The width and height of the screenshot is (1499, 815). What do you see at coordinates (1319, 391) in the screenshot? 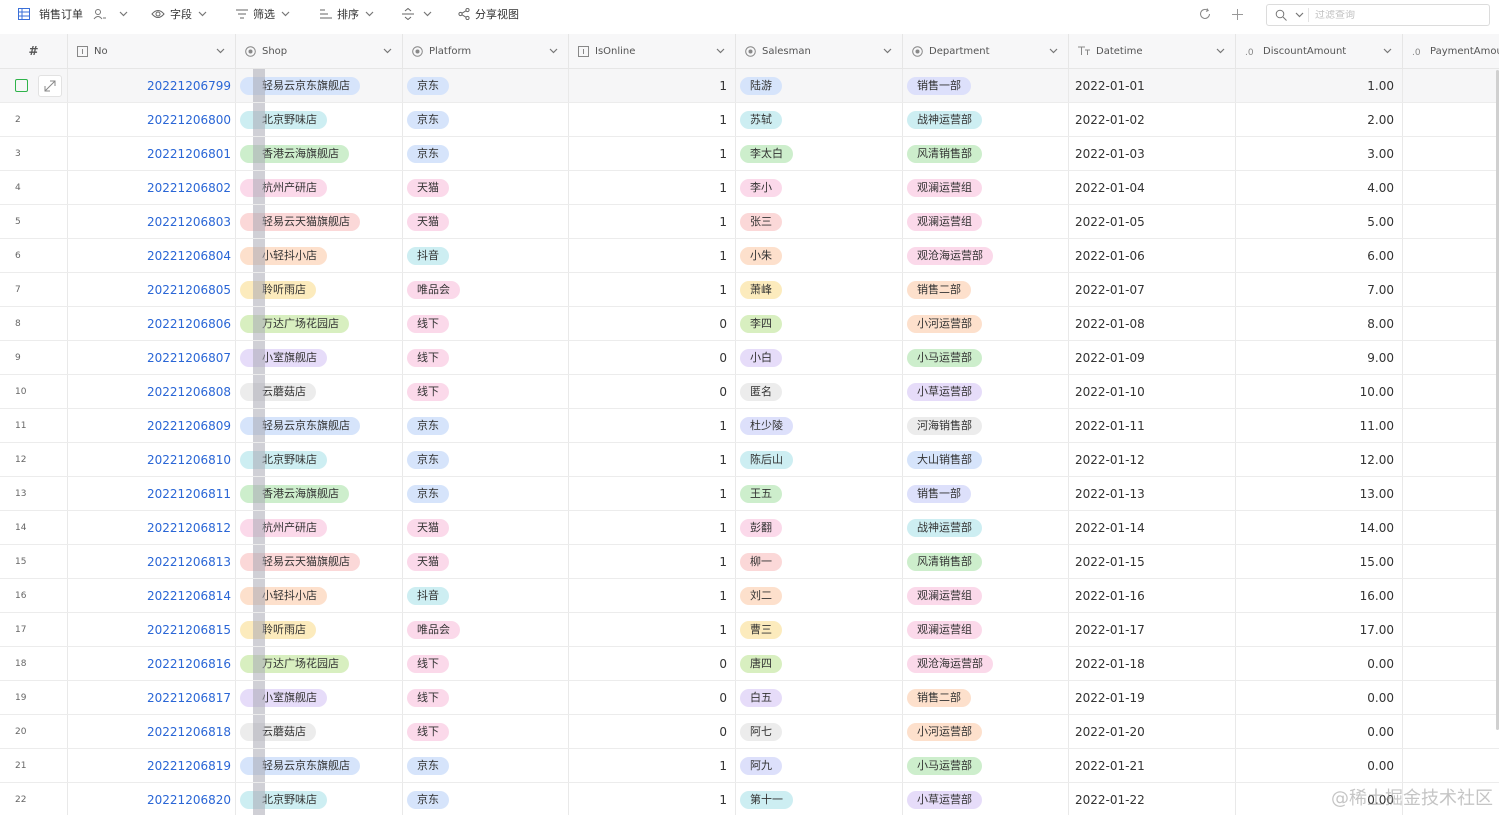
I see `discount-amount-cell: 10.00` at bounding box center [1319, 391].